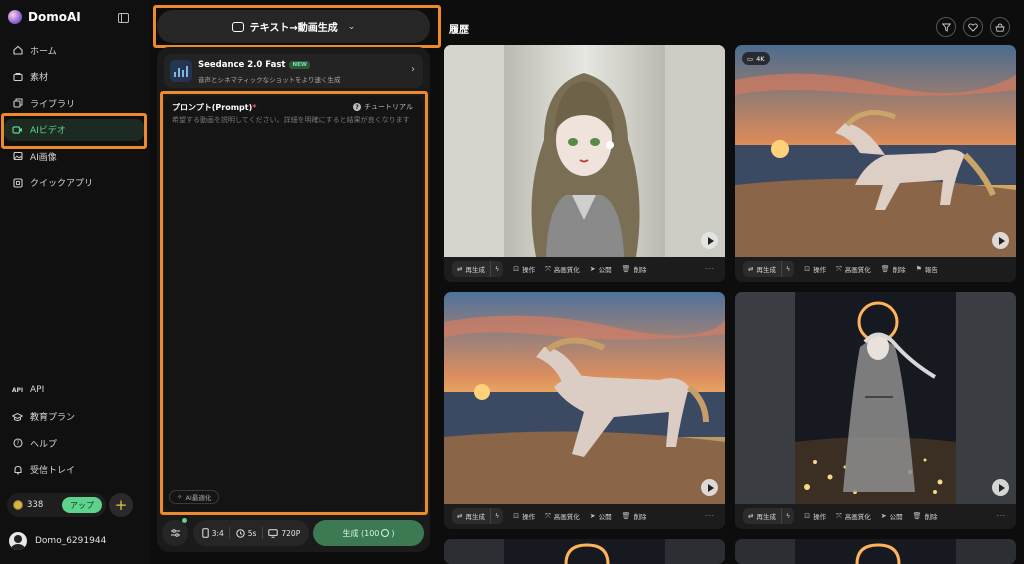 Image resolution: width=1024 pixels, height=564 pixels. Describe the element at coordinates (1000, 27) in the screenshot. I see `bucket-button` at that location.